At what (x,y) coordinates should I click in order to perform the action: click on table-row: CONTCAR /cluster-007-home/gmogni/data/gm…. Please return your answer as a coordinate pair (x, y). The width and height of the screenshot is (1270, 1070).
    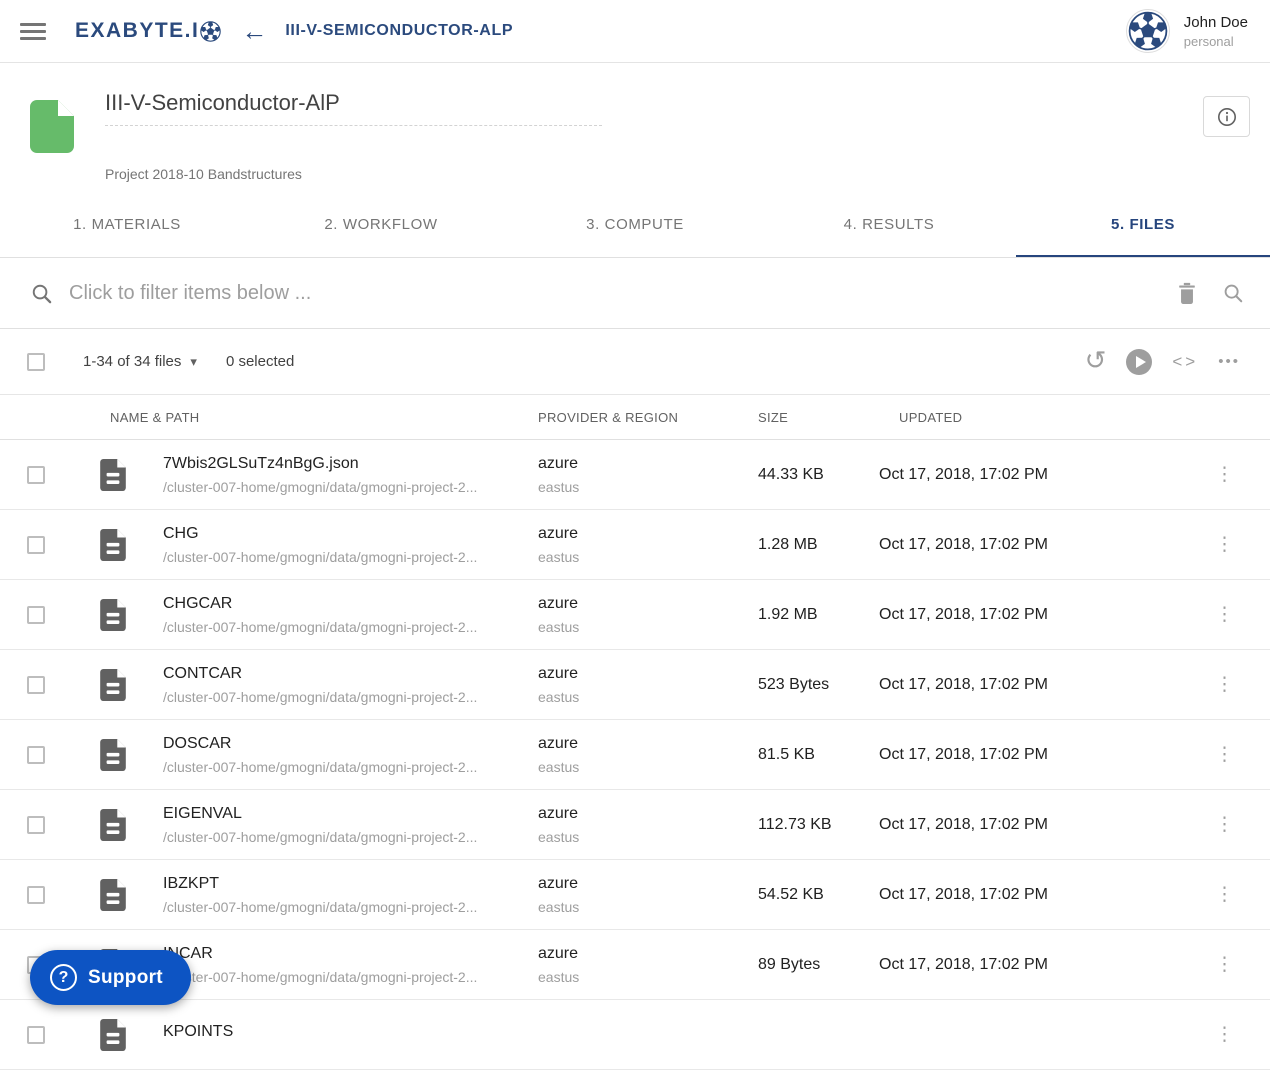
    Looking at the image, I should click on (635, 685).